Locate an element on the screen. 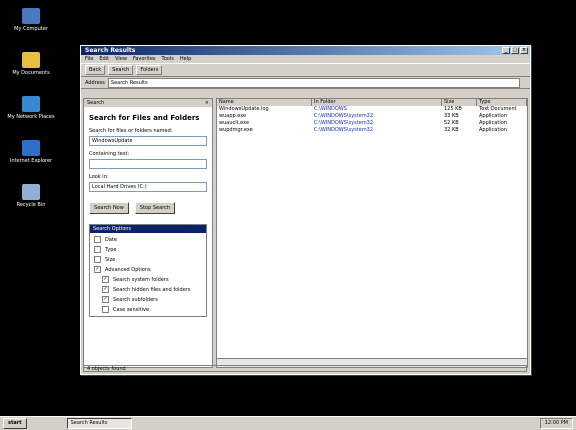 This screenshot has height=430, width=576. table-cell: 125 KB is located at coordinates (453, 109).